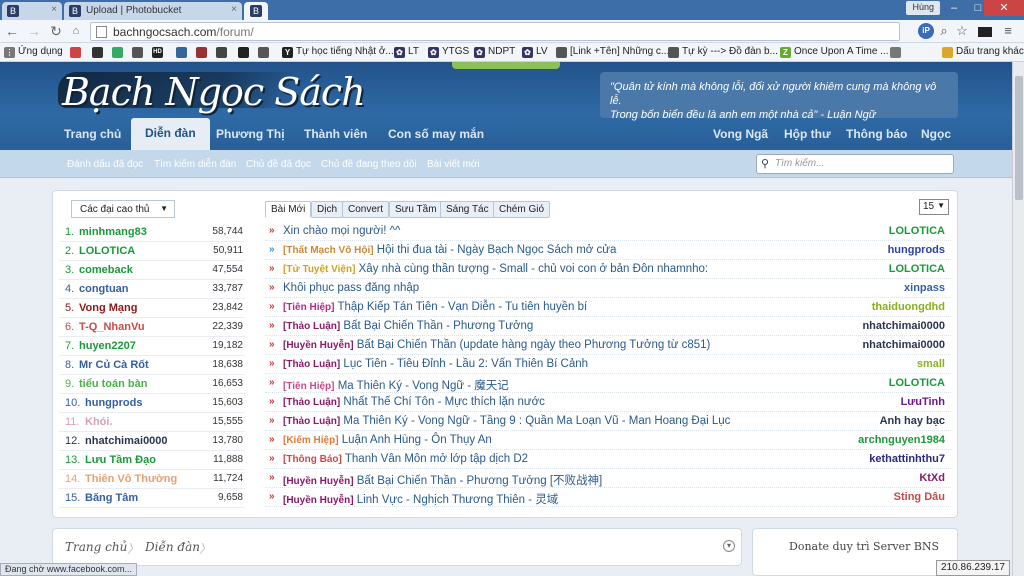  Describe the element at coordinates (406, 53) in the screenshot. I see `bookmark-lt: ✿ LT` at that location.